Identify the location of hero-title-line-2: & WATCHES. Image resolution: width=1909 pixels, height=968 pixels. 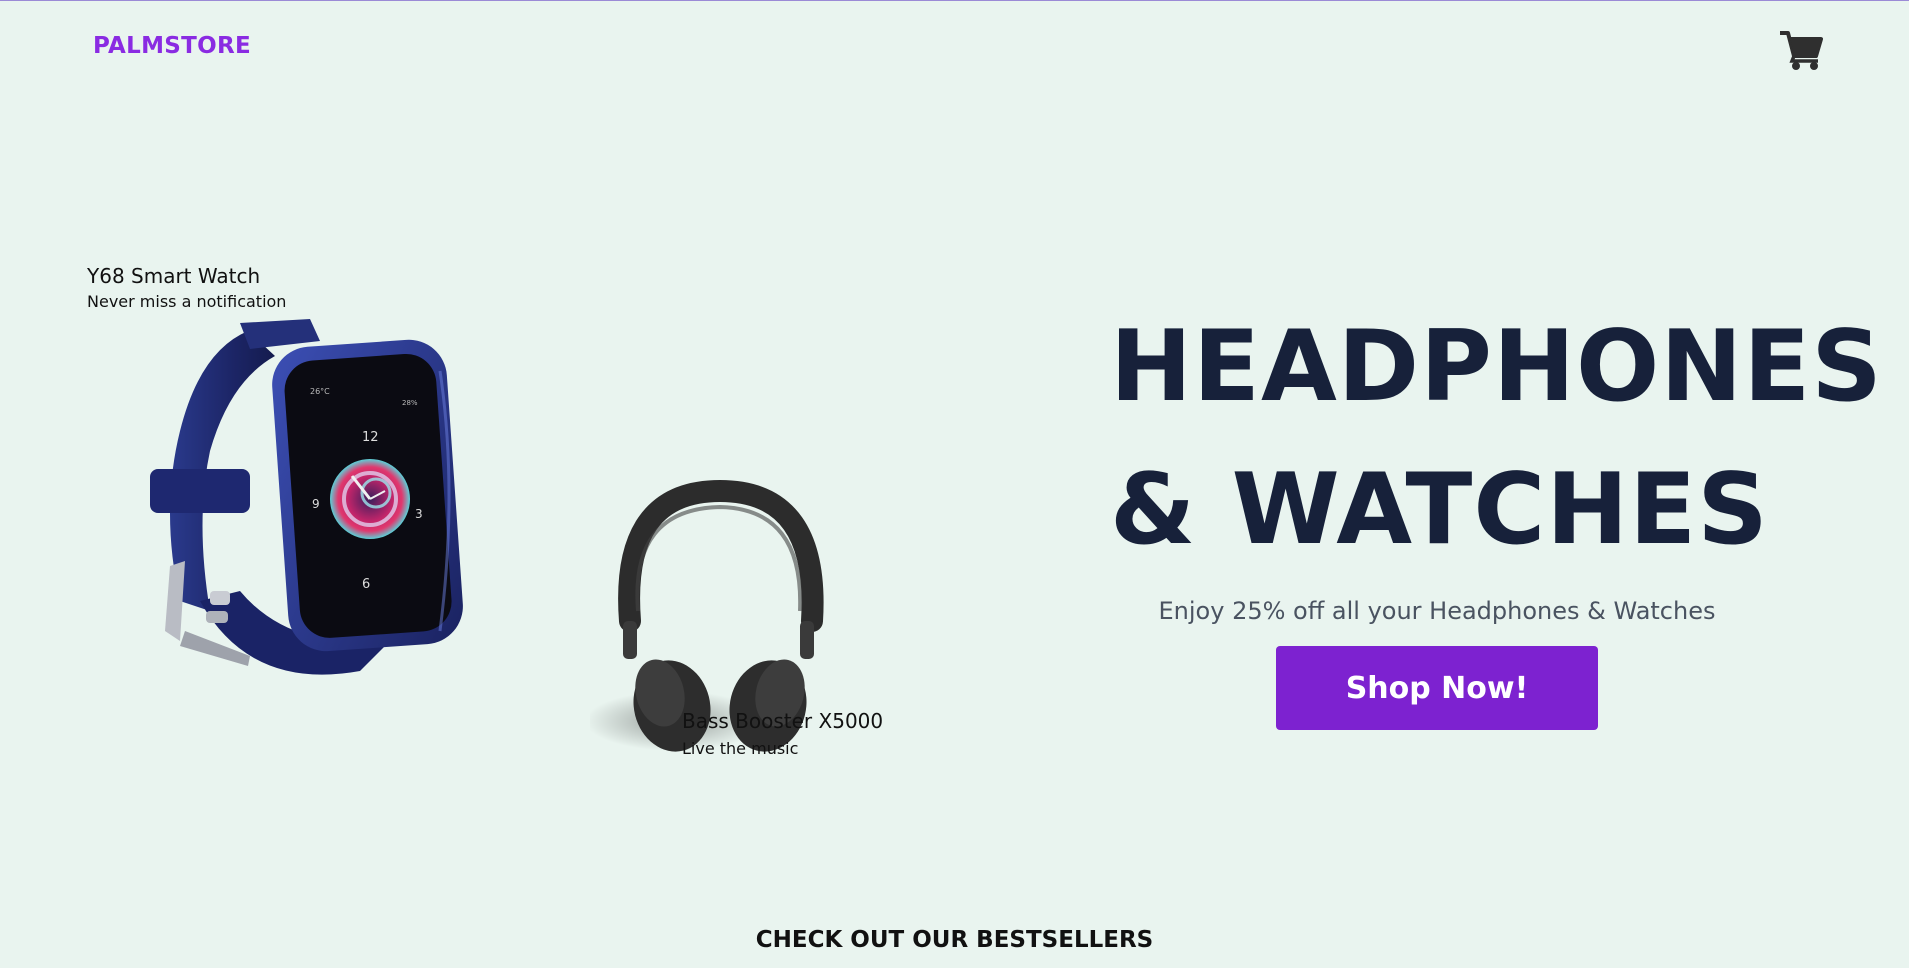
(1439, 510).